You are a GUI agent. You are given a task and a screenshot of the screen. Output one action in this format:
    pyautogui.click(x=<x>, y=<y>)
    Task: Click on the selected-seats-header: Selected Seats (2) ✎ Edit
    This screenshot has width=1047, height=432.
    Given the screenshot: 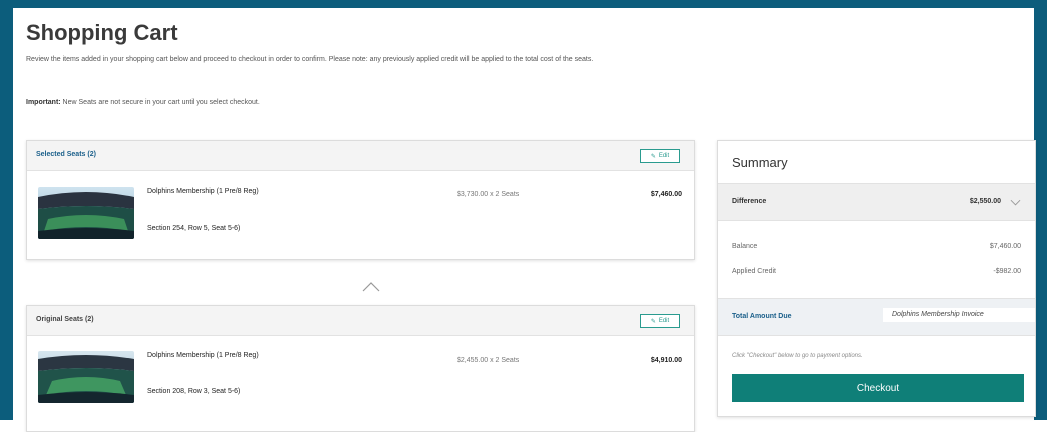 What is the action you would take?
    pyautogui.click(x=360, y=156)
    